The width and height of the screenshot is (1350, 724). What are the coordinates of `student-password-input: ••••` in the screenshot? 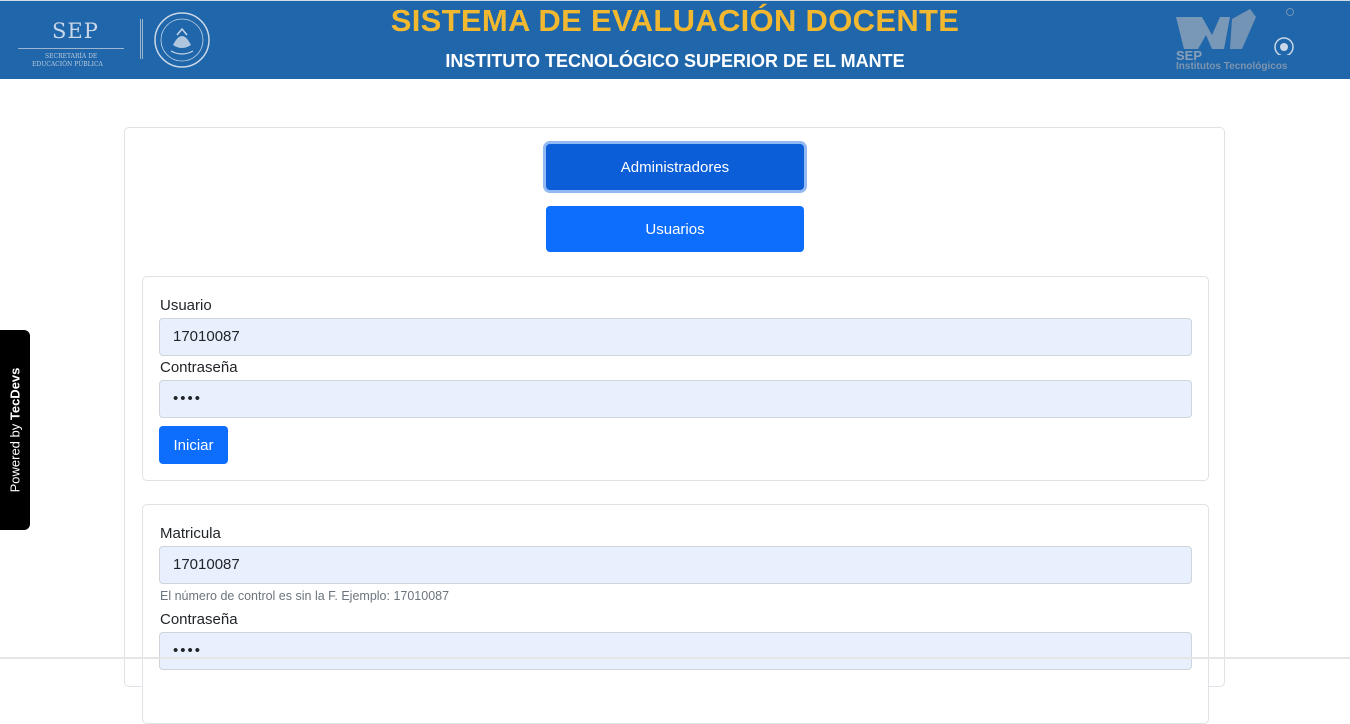 It's located at (675, 651).